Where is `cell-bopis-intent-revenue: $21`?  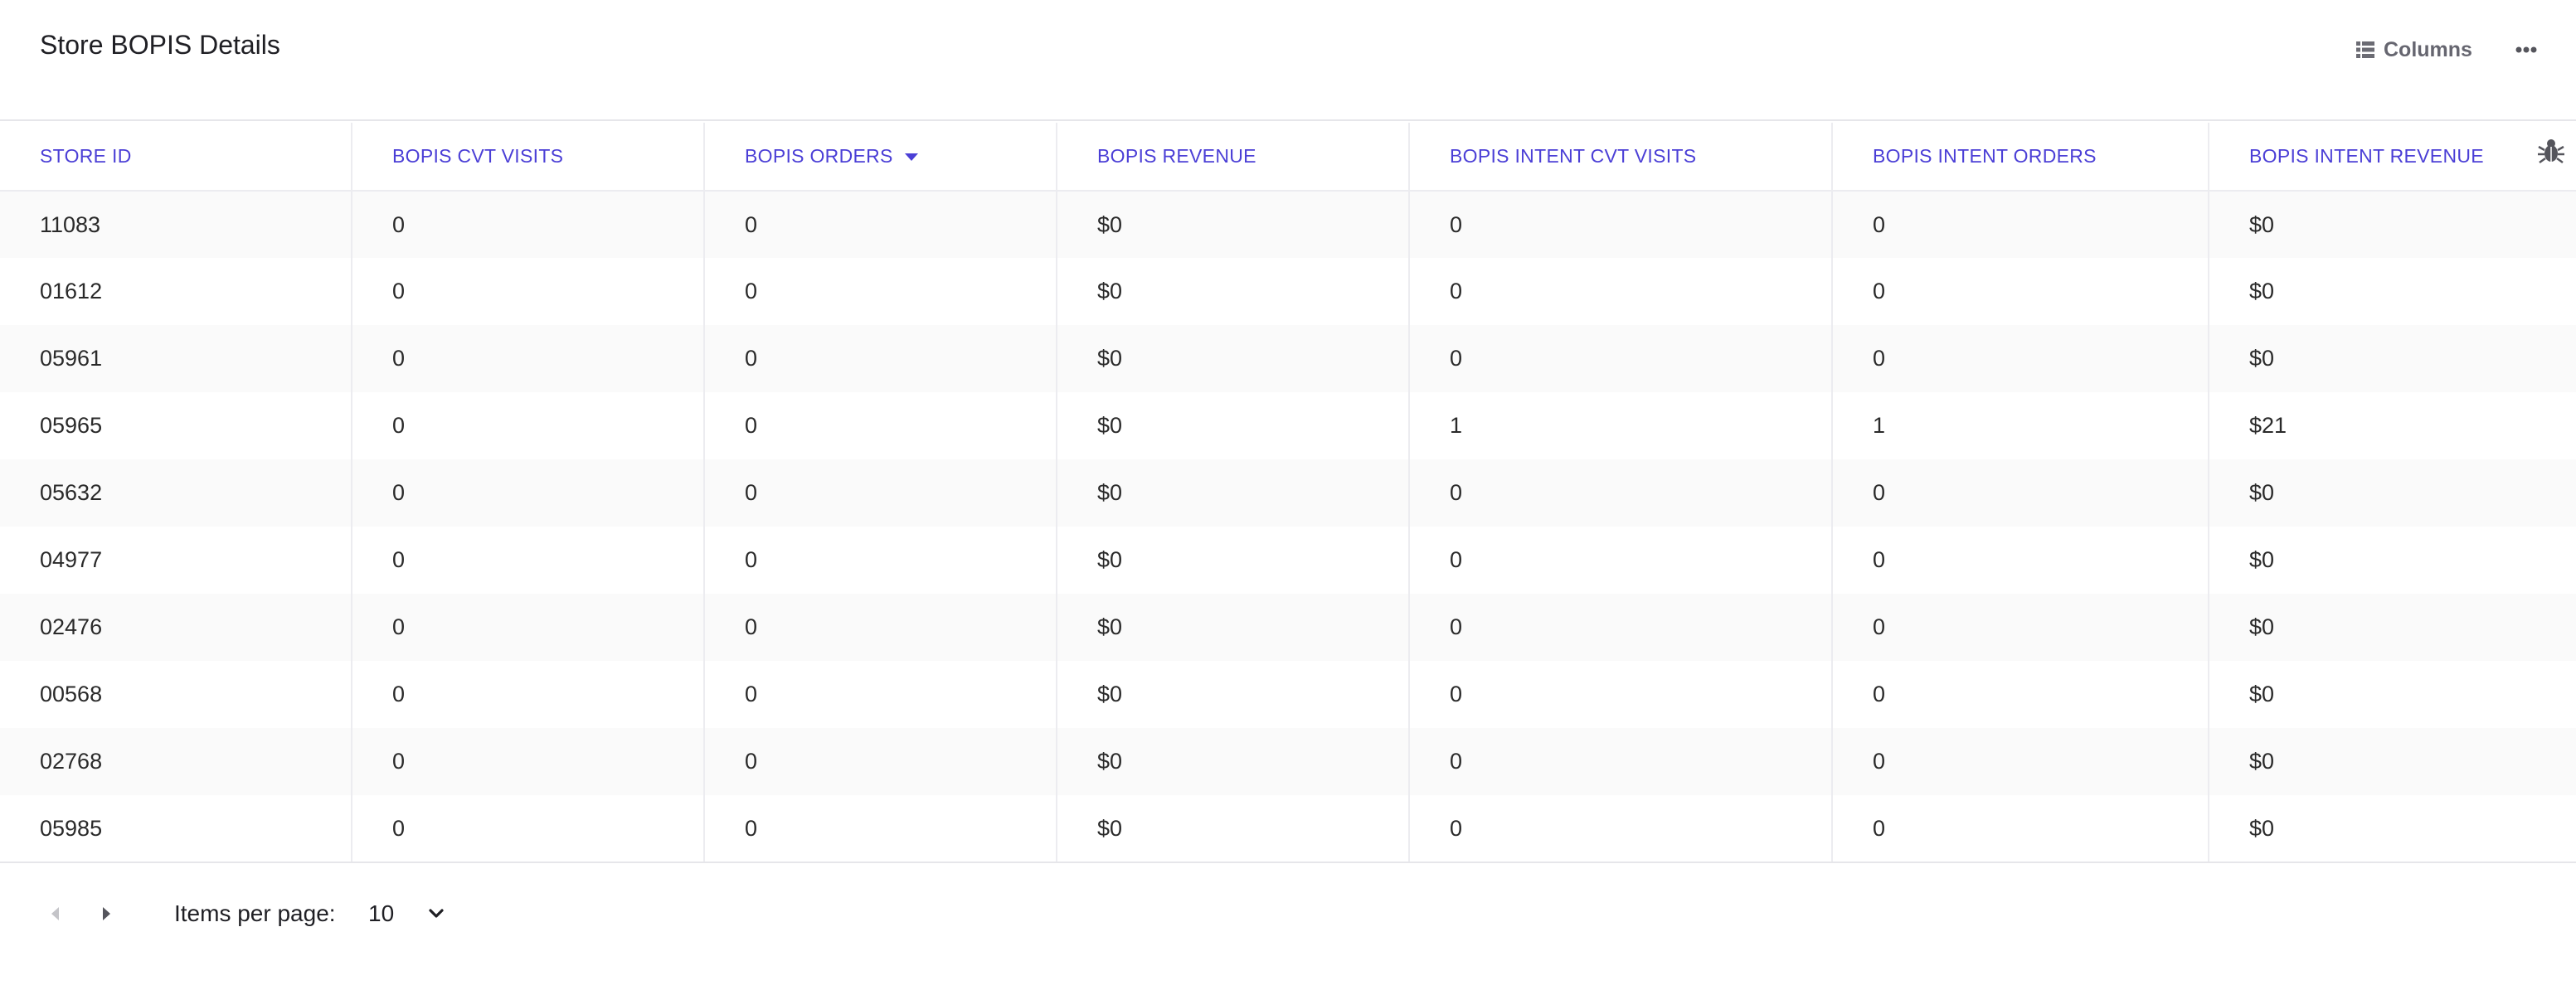
cell-bopis-intent-revenue: $21 is located at coordinates (2392, 425).